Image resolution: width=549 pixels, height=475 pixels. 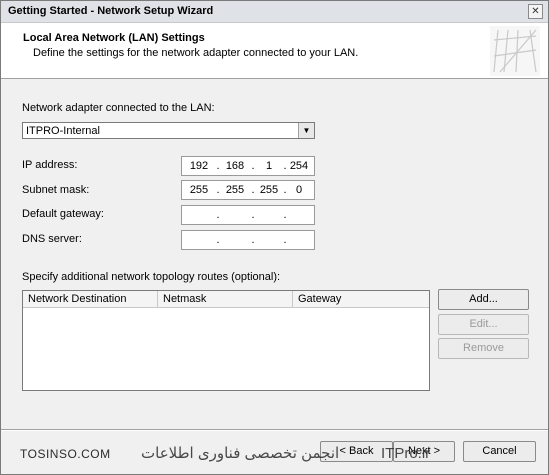 What do you see at coordinates (118, 108) in the screenshot?
I see `adapter-label: Network adapter connected to the LAN:` at bounding box center [118, 108].